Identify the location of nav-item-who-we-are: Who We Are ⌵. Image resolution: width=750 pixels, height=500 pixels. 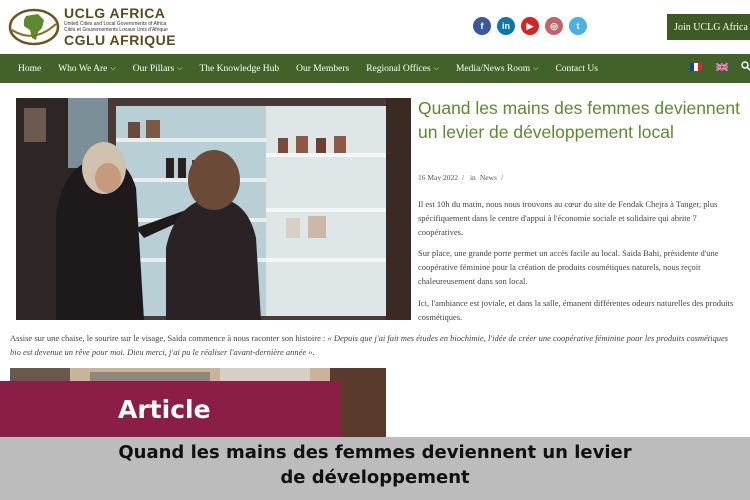
(87, 69).